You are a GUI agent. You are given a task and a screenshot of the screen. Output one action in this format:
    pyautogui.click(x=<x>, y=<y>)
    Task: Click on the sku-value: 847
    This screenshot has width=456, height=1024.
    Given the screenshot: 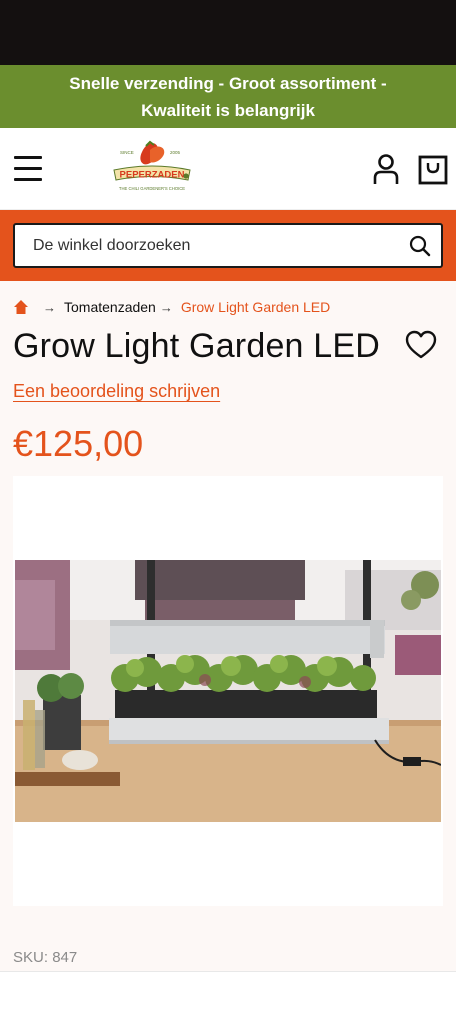 What is the action you would take?
    pyautogui.click(x=65, y=957)
    